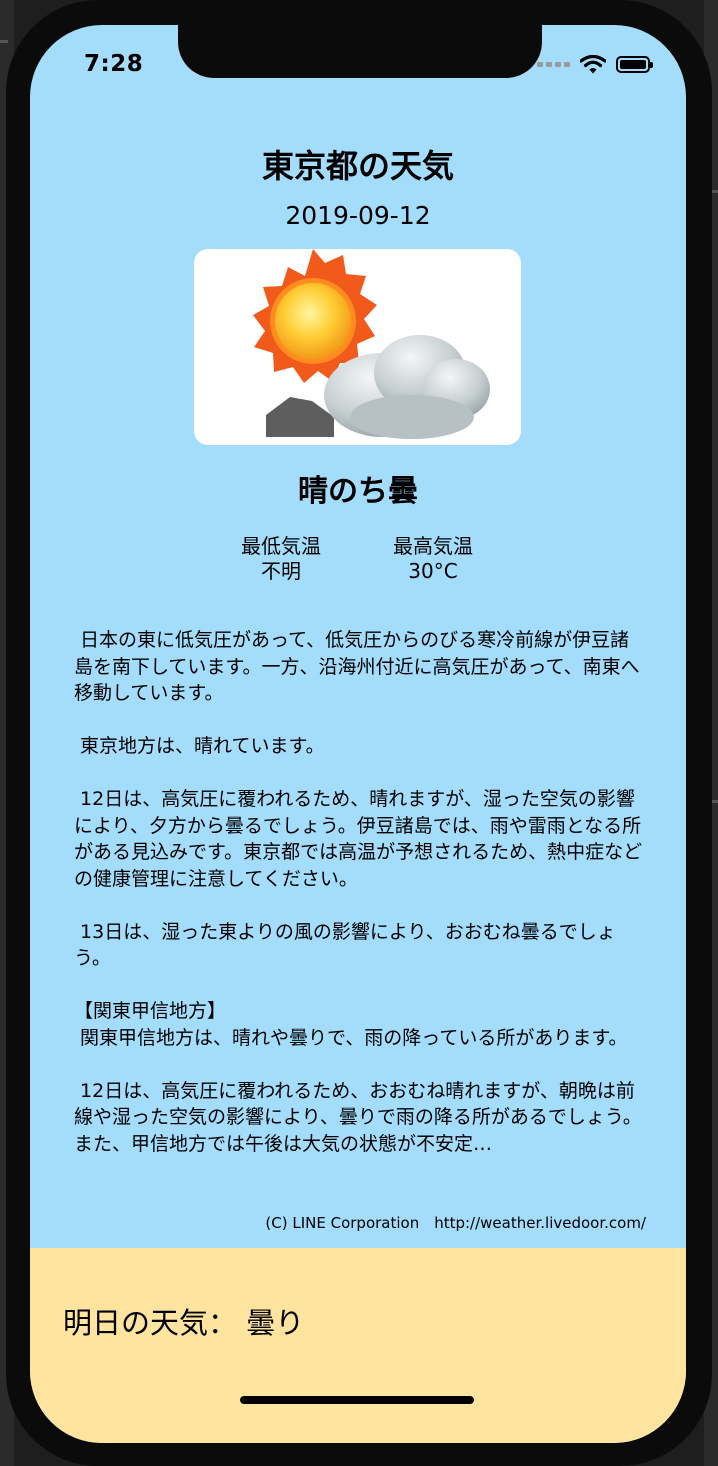 This screenshot has height=1466, width=718. Describe the element at coordinates (281, 571) in the screenshot. I see `min-temp-value: 不明` at that location.